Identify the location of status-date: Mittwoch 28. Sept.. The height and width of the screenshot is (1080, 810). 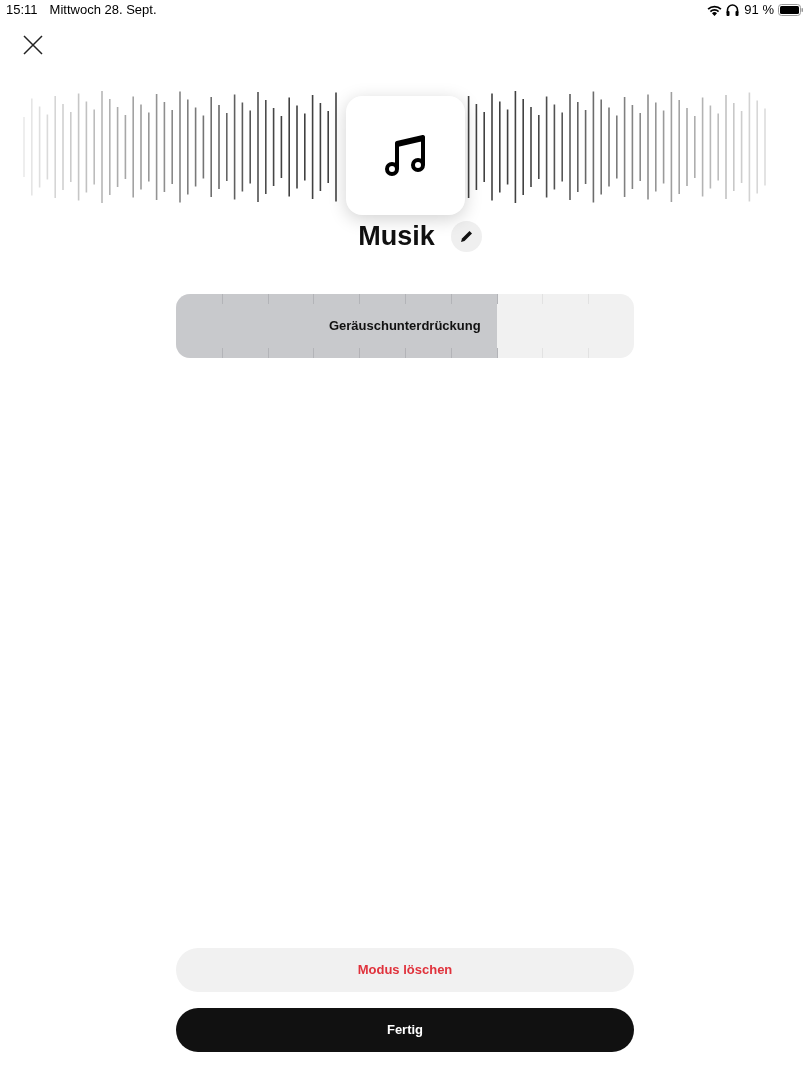
(103, 10).